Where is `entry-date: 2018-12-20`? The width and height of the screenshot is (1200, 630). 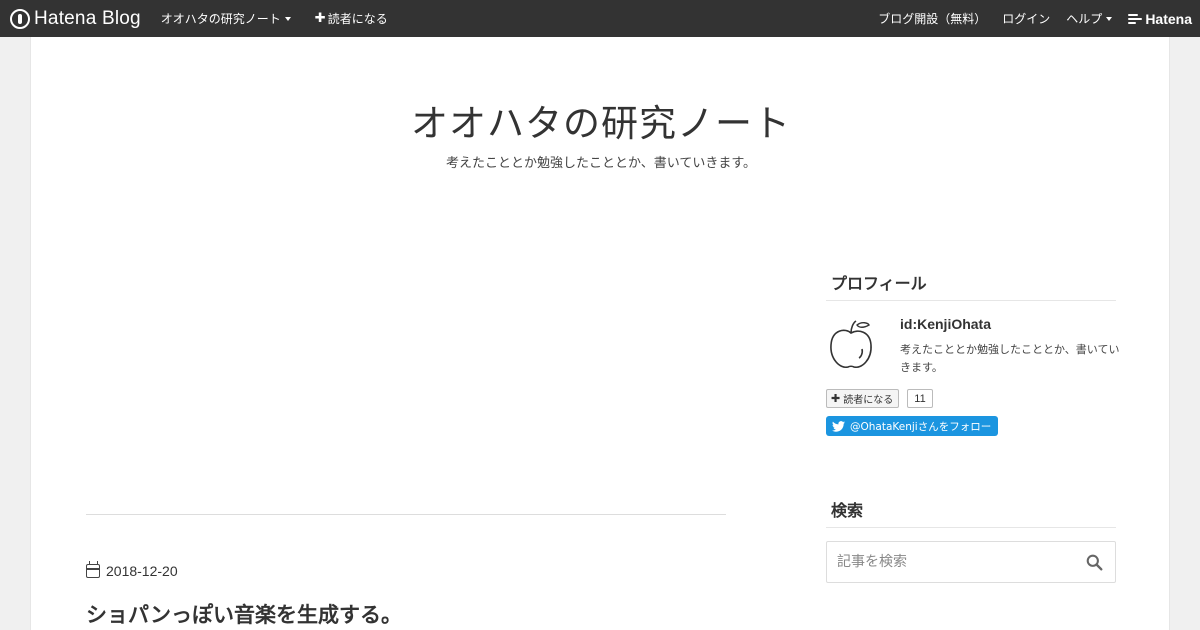
entry-date: 2018-12-20 is located at coordinates (132, 570).